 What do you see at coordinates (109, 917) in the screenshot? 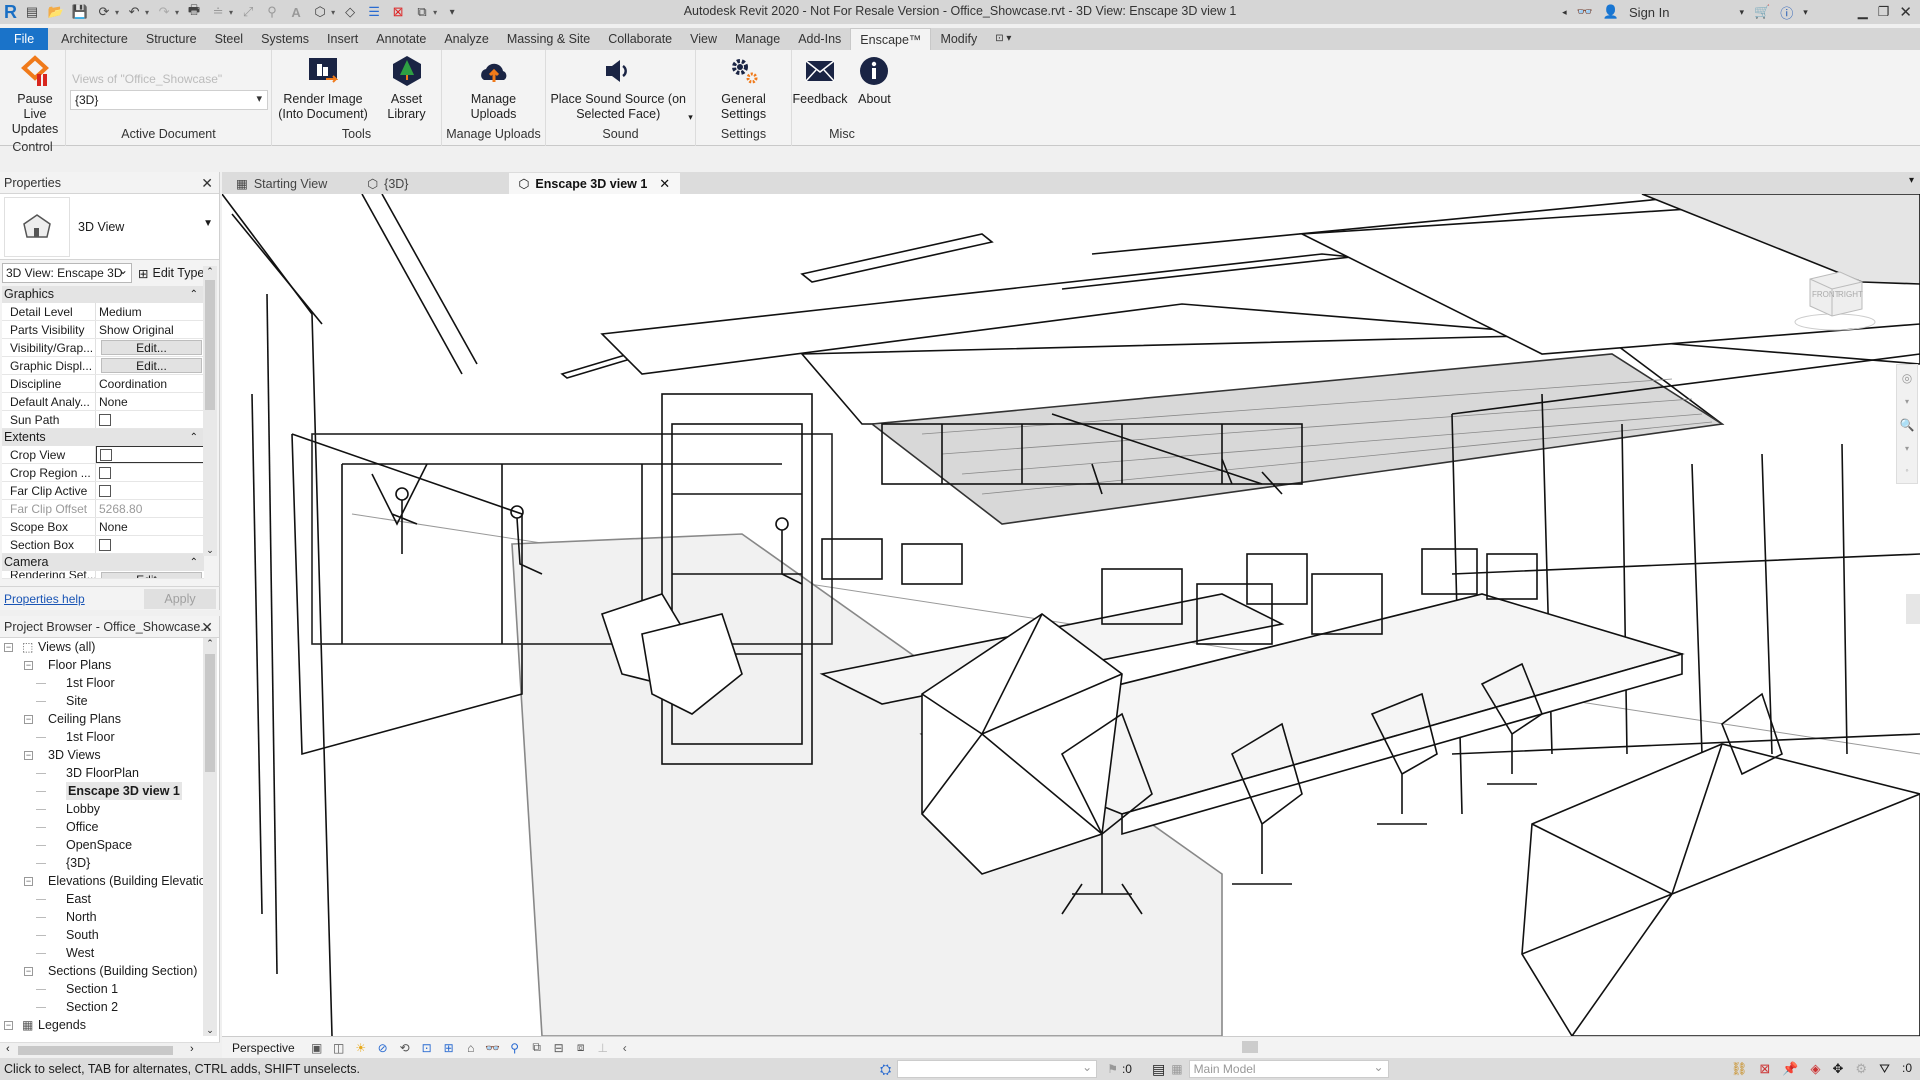
I see `tree-item: North` at bounding box center [109, 917].